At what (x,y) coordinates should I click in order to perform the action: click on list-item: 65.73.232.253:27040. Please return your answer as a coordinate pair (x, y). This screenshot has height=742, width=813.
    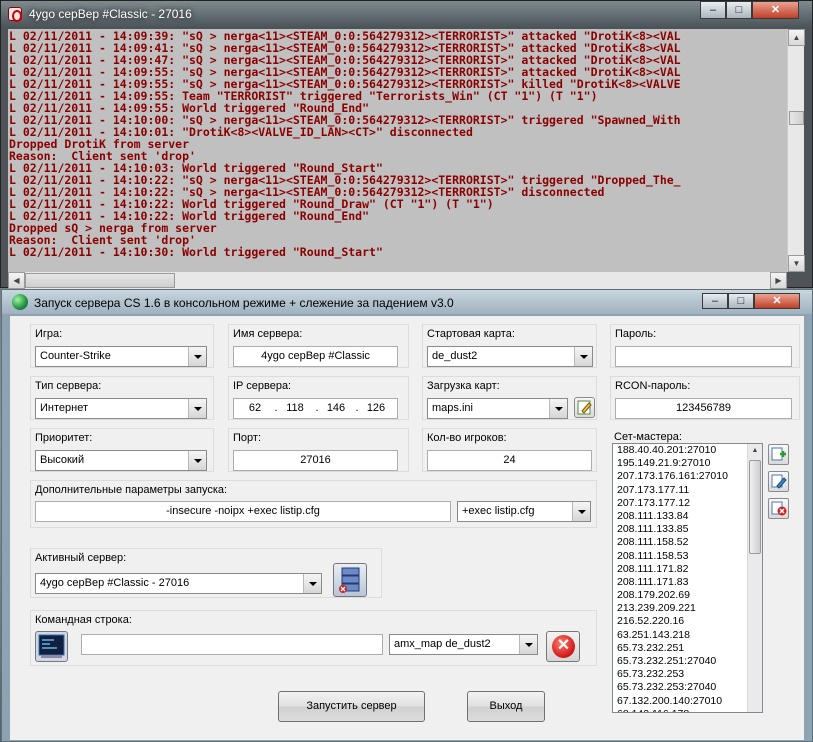
    Looking at the image, I should click on (687, 687).